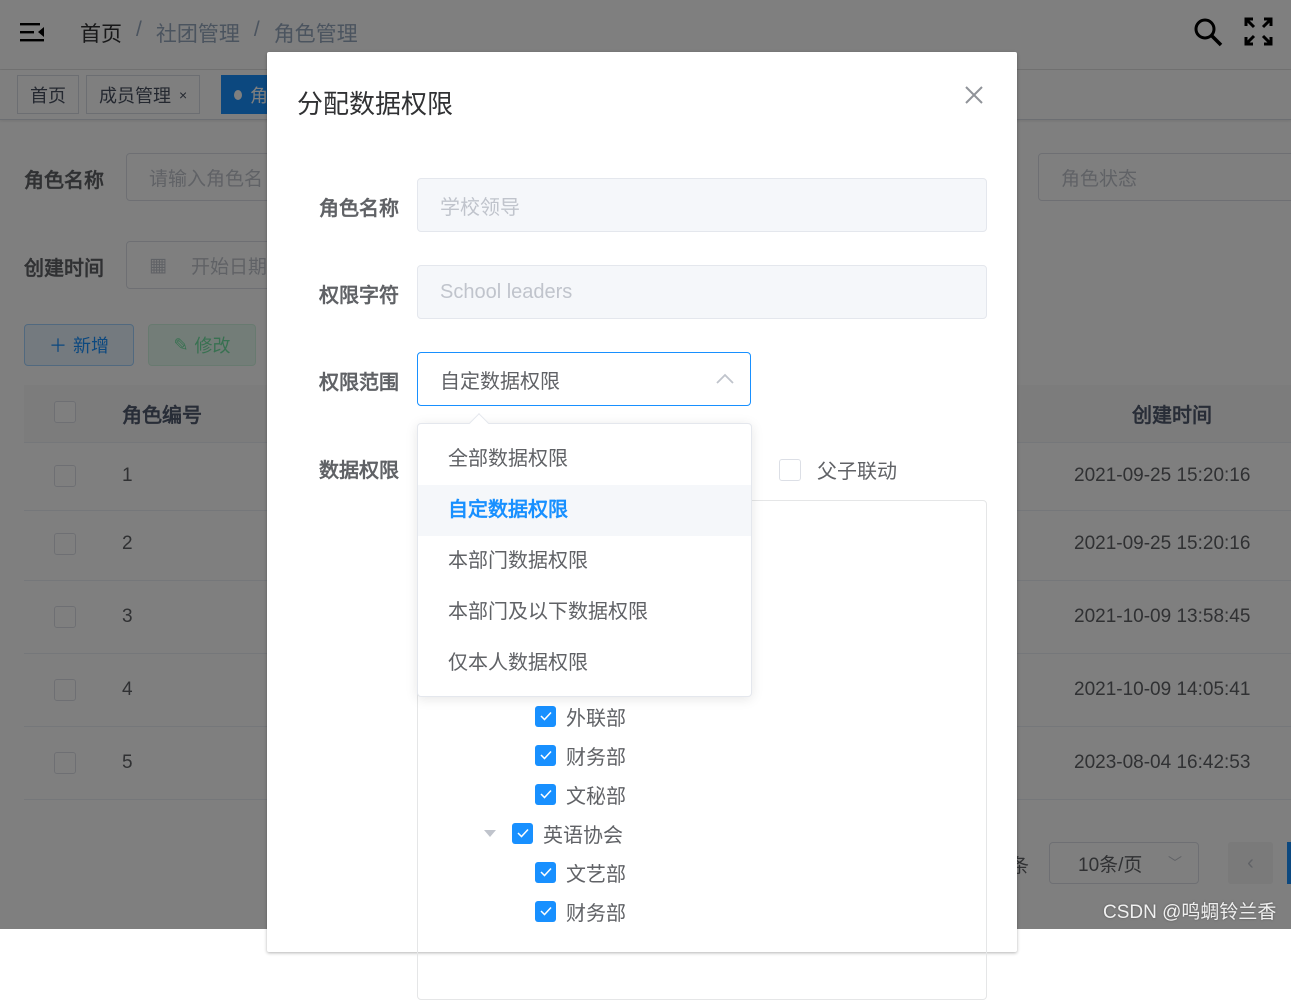 This screenshot has width=1291, height=1000. What do you see at coordinates (857, 472) in the screenshot?
I see `checkbox-label: 父子联动` at bounding box center [857, 472].